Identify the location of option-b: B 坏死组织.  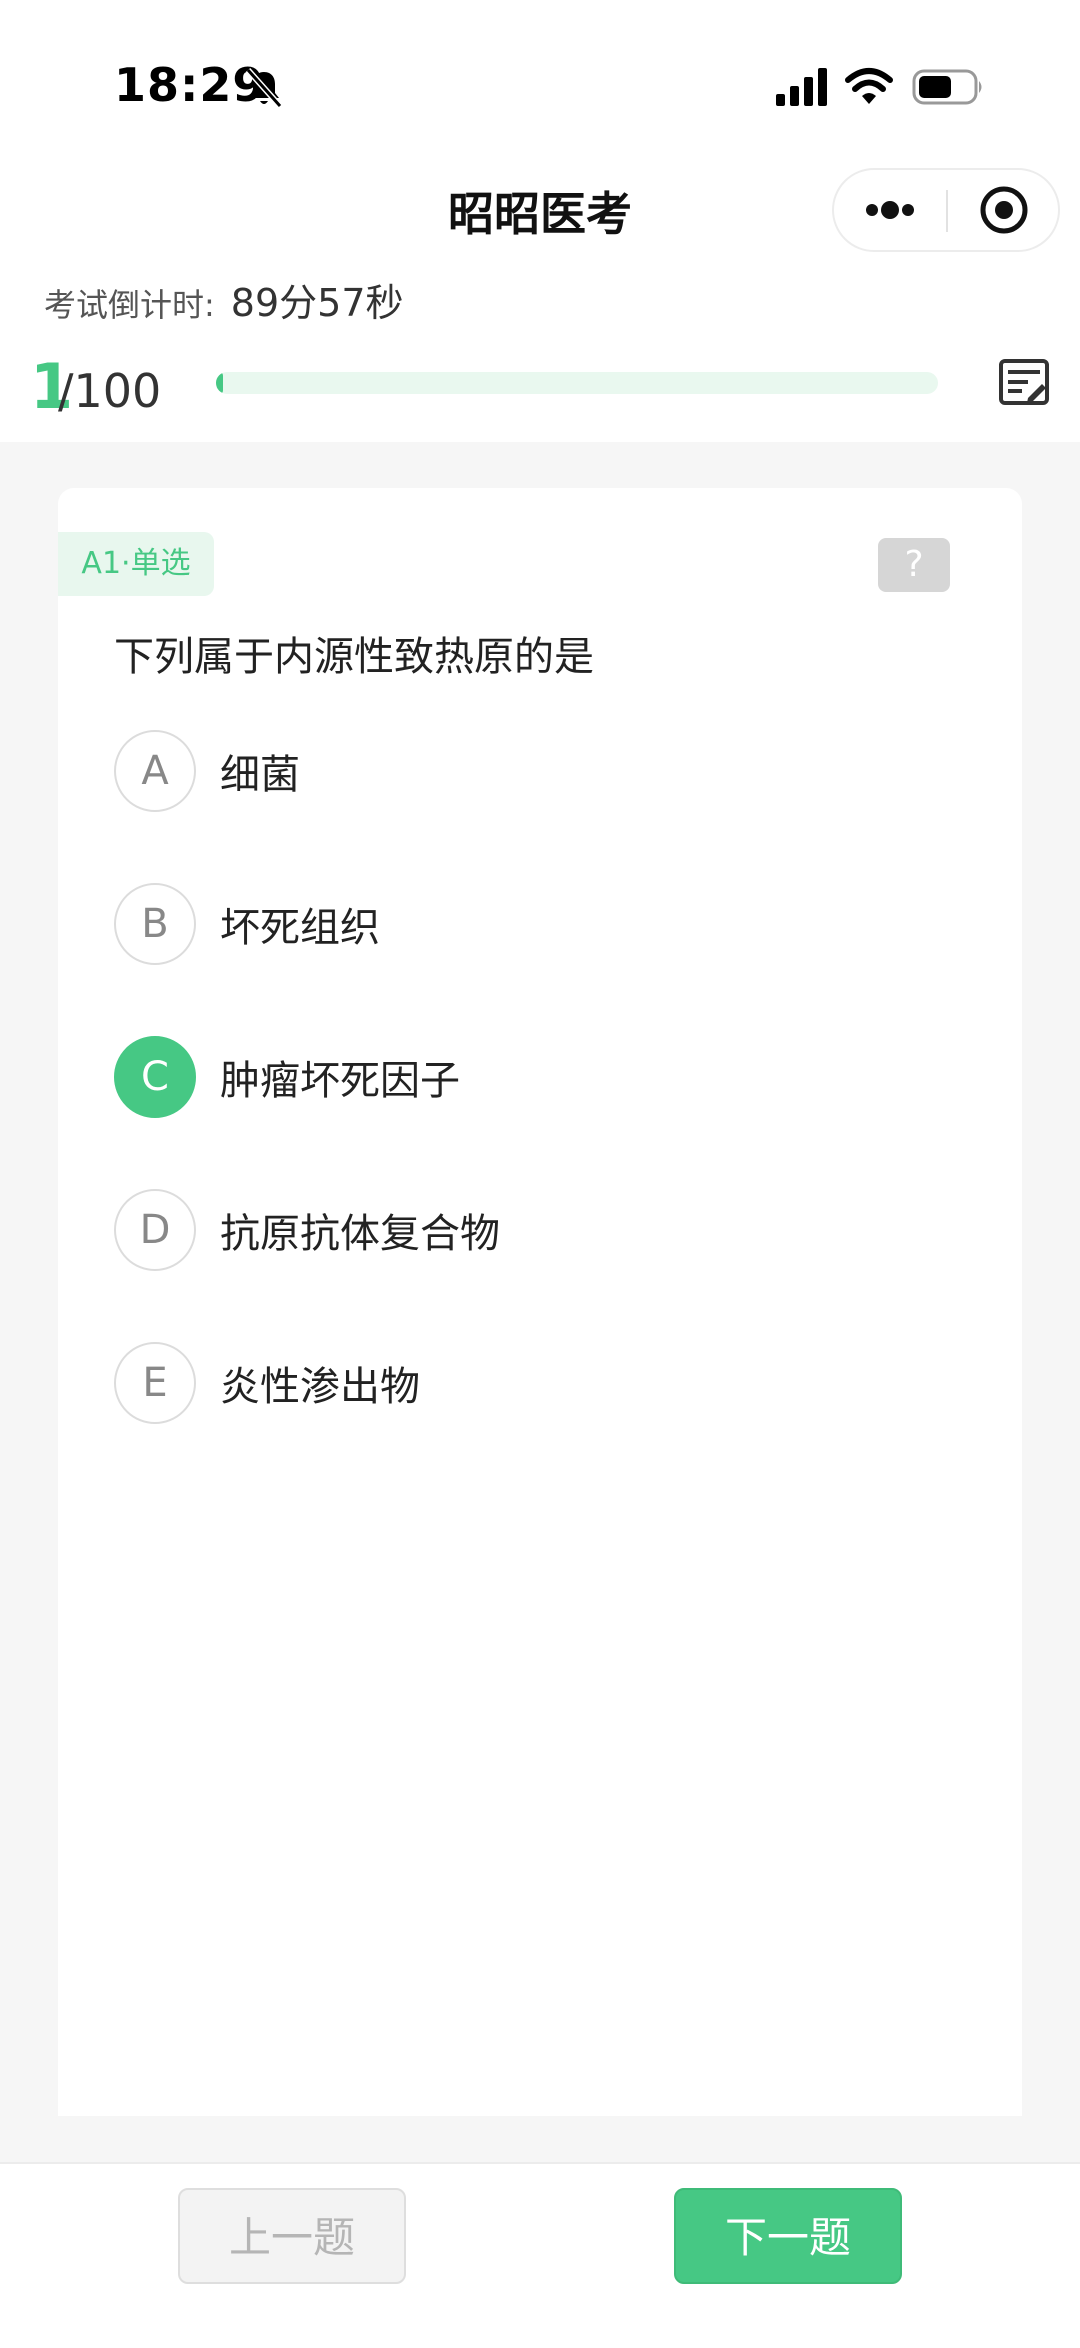
(544, 924).